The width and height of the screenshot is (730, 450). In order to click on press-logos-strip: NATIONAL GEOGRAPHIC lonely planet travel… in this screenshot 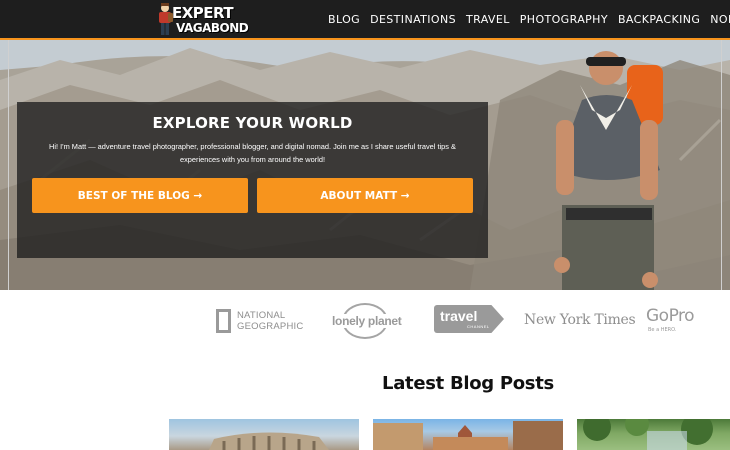, I will do `click(365, 322)`.